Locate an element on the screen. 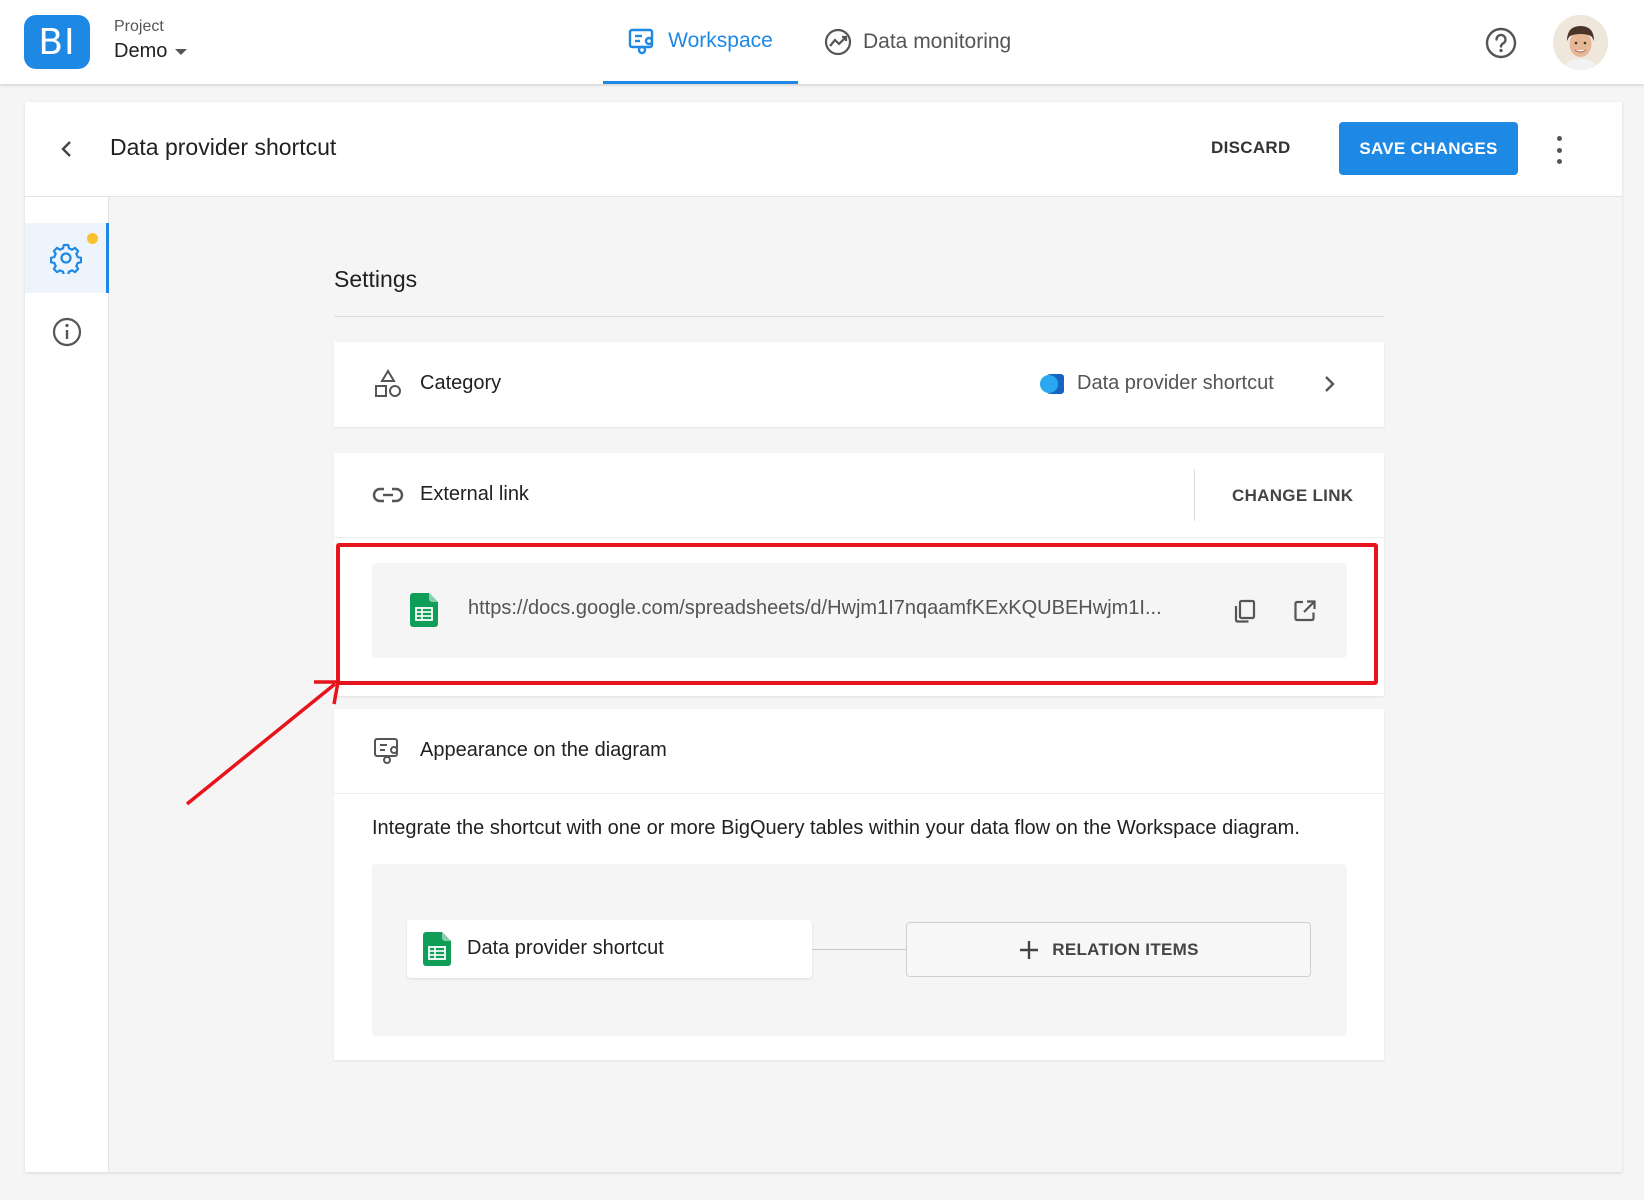 The width and height of the screenshot is (1644, 1200). info-icon is located at coordinates (67, 332).